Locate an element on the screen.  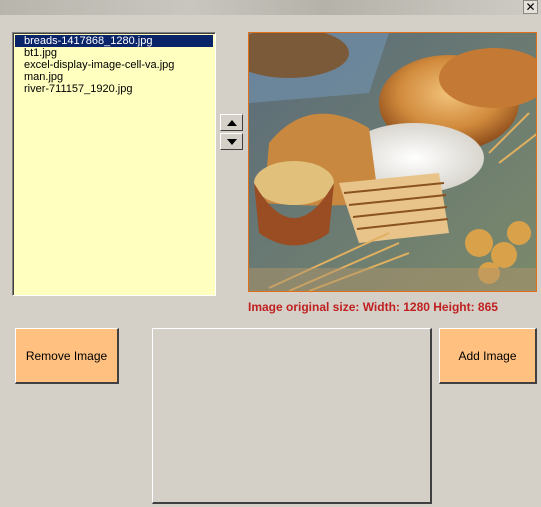
remove-image-button: Remove Image is located at coordinates (67, 356).